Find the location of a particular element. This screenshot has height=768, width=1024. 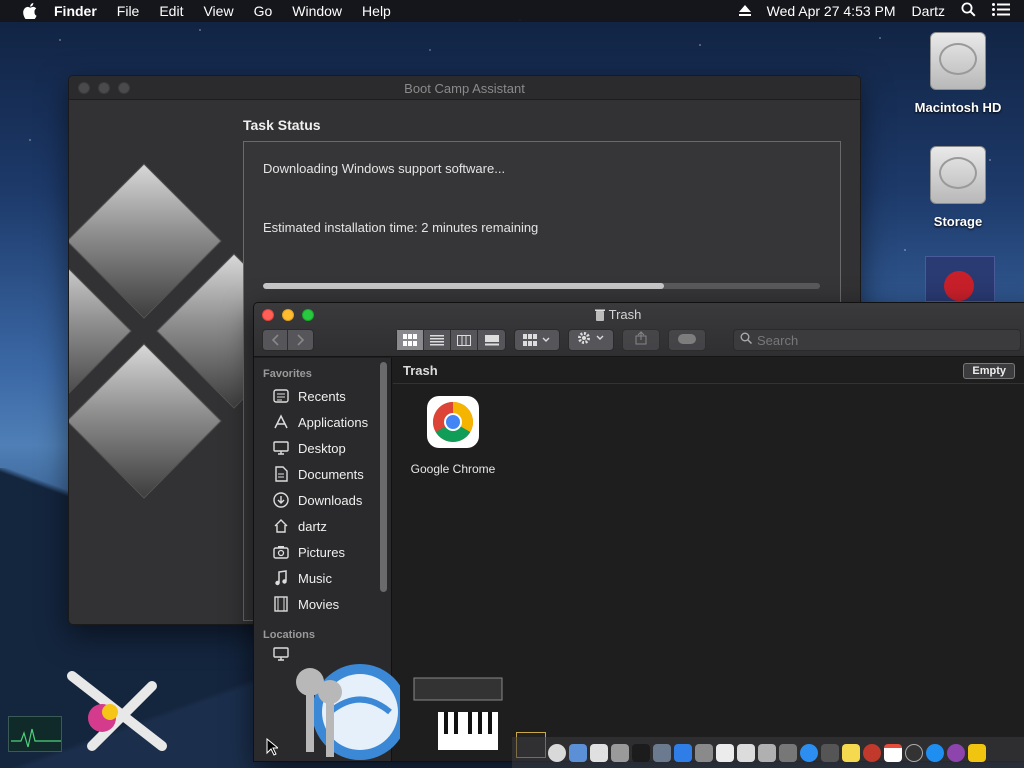

trash-header: Trash Empty is located at coordinates (708, 371).